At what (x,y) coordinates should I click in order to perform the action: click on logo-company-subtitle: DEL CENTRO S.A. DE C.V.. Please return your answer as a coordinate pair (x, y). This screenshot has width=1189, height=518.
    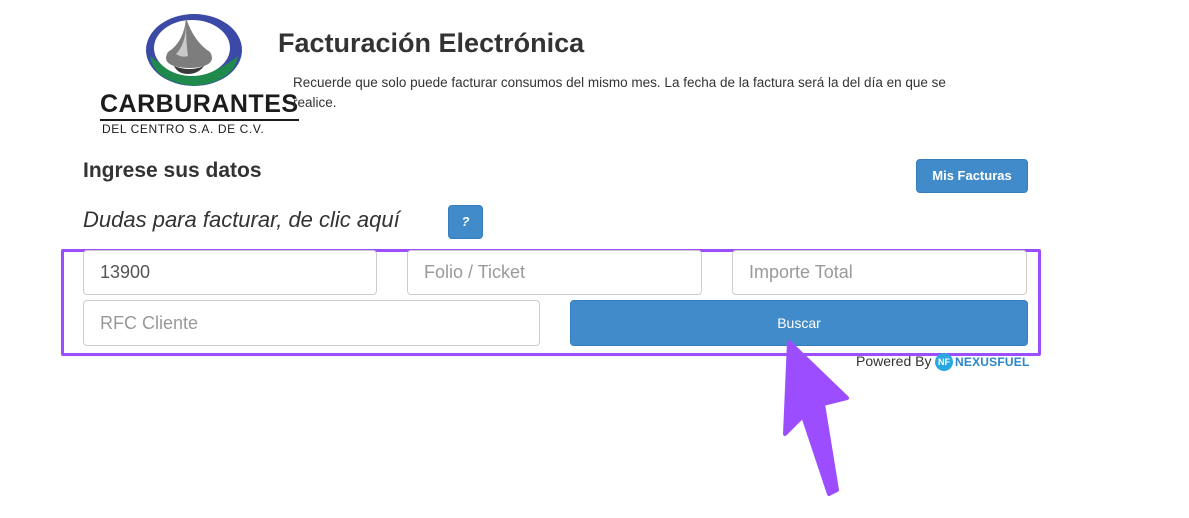
    Looking at the image, I should click on (183, 129).